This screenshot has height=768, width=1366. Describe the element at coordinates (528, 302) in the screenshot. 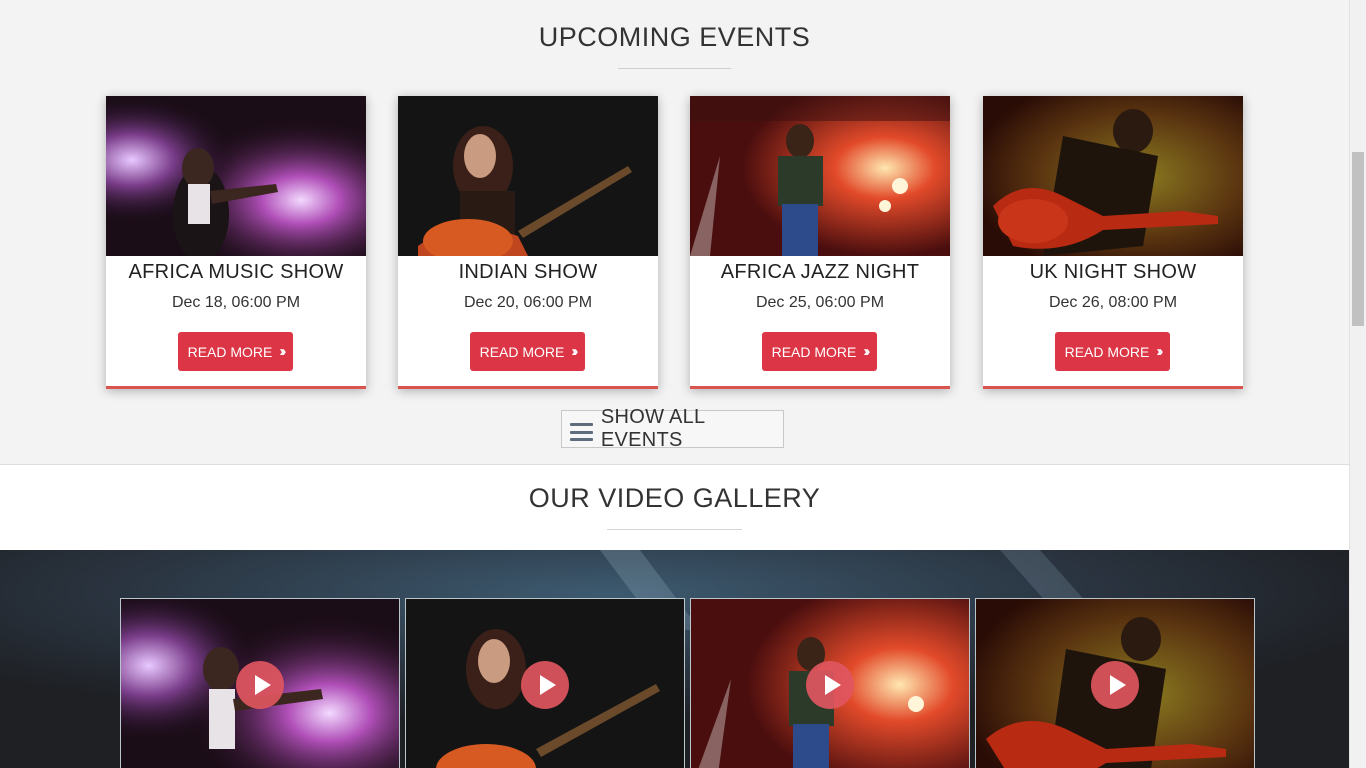

I see `event-date: Dec 20, 06:00 PM` at that location.